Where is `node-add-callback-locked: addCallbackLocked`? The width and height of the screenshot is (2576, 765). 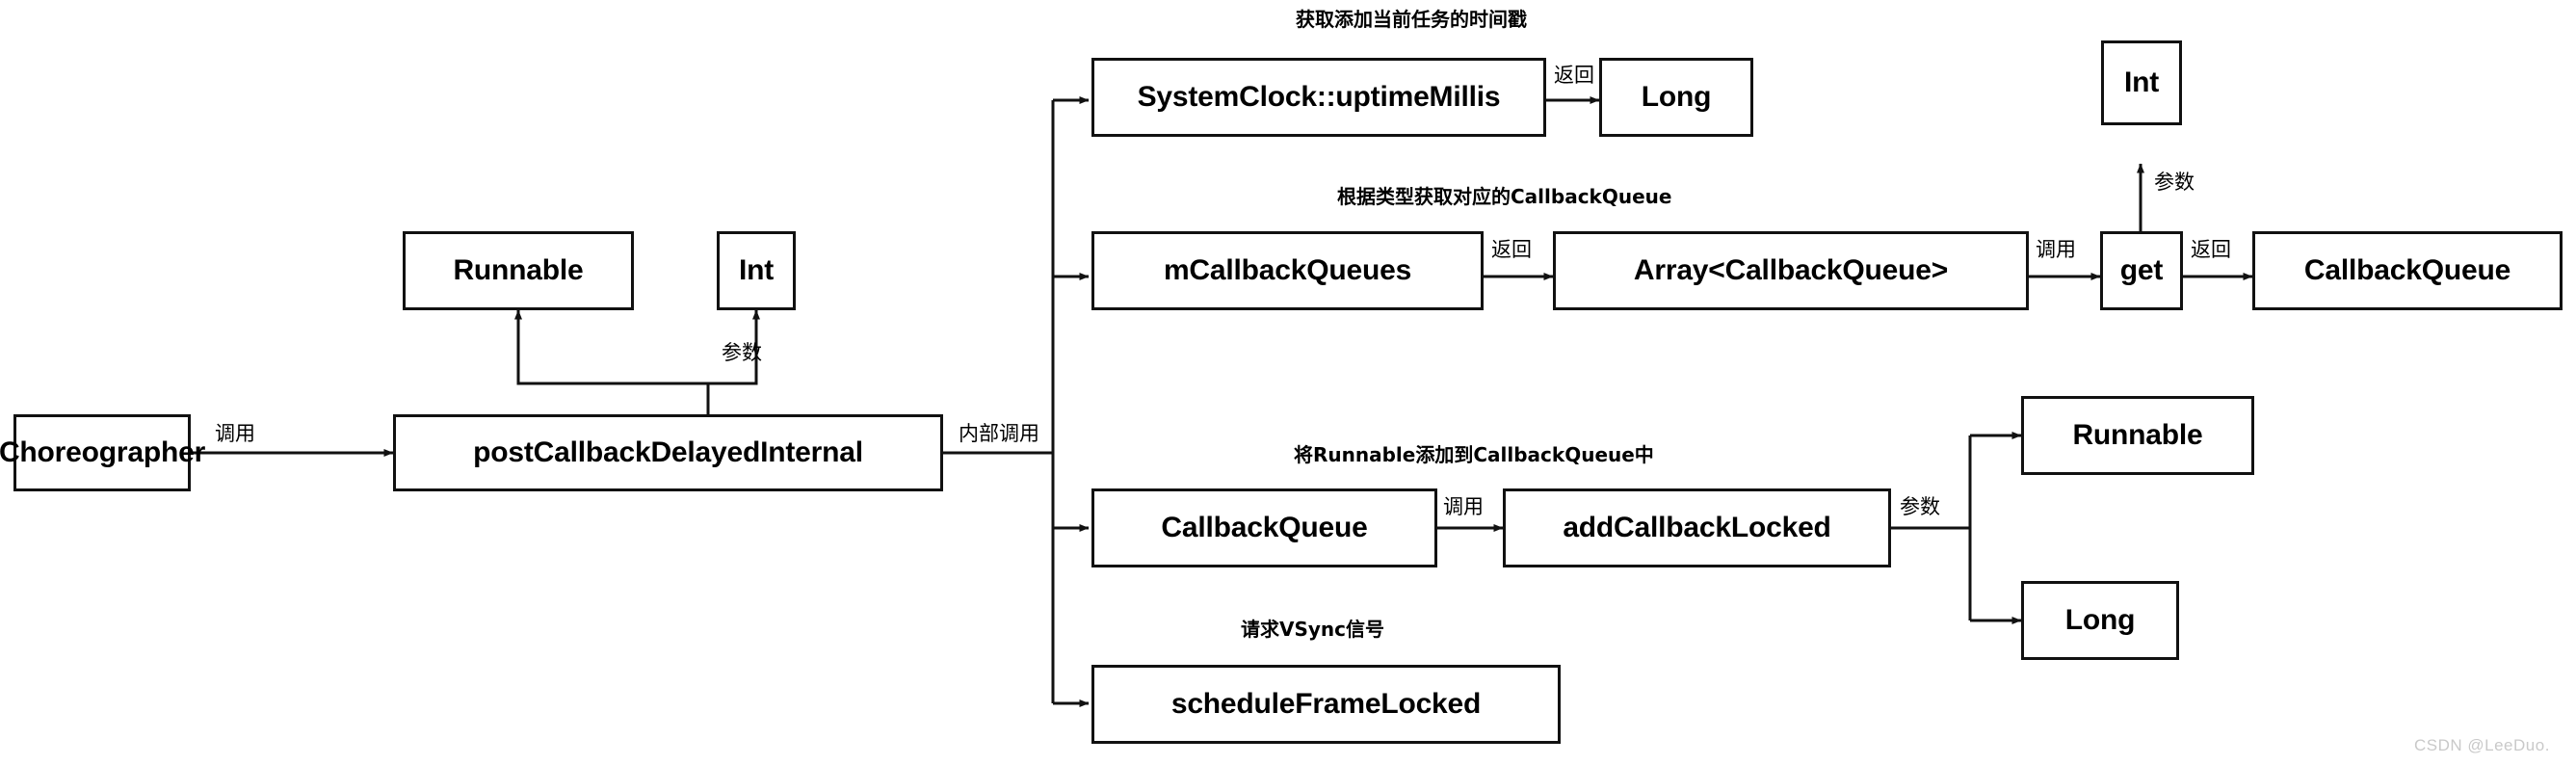 node-add-callback-locked: addCallbackLocked is located at coordinates (1697, 527).